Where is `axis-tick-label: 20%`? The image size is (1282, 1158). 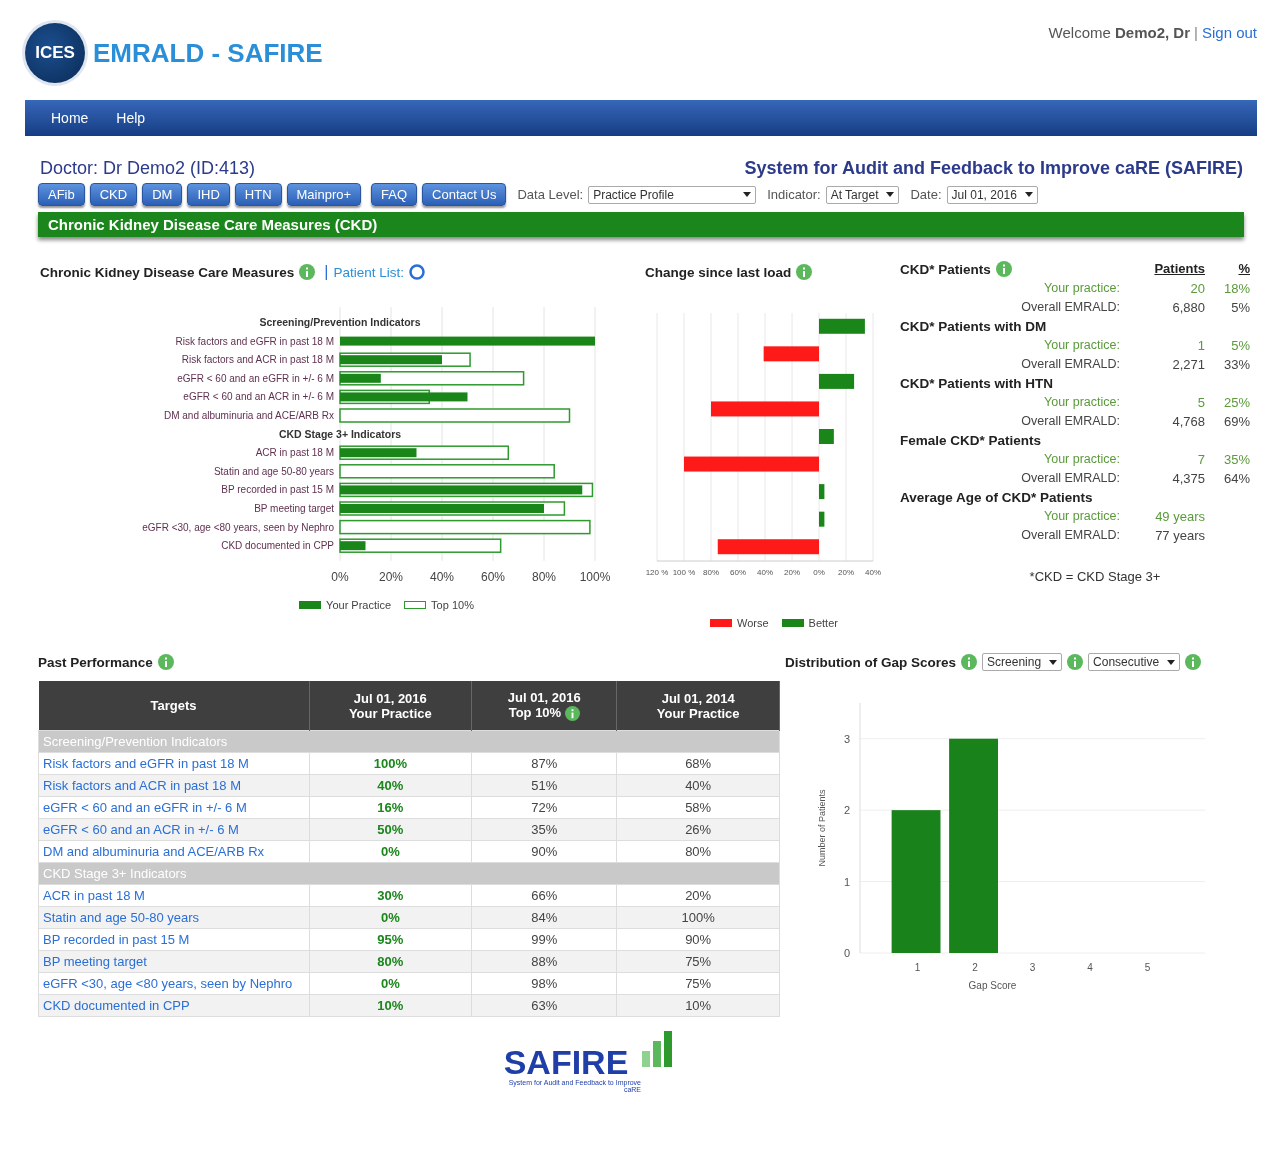 axis-tick-label: 20% is located at coordinates (792, 572).